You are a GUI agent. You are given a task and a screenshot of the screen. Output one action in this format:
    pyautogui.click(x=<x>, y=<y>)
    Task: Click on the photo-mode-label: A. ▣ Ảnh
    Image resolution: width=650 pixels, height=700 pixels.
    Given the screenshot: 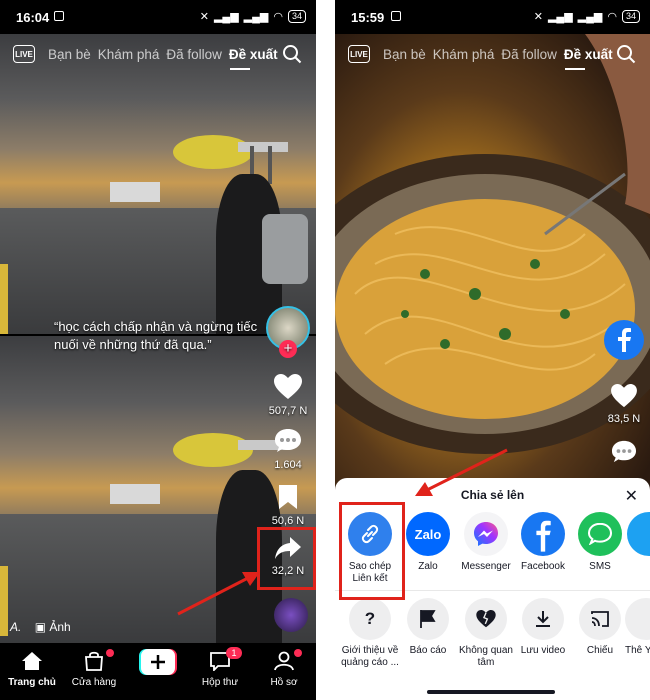 What is the action you would take?
    pyautogui.click(x=40, y=627)
    